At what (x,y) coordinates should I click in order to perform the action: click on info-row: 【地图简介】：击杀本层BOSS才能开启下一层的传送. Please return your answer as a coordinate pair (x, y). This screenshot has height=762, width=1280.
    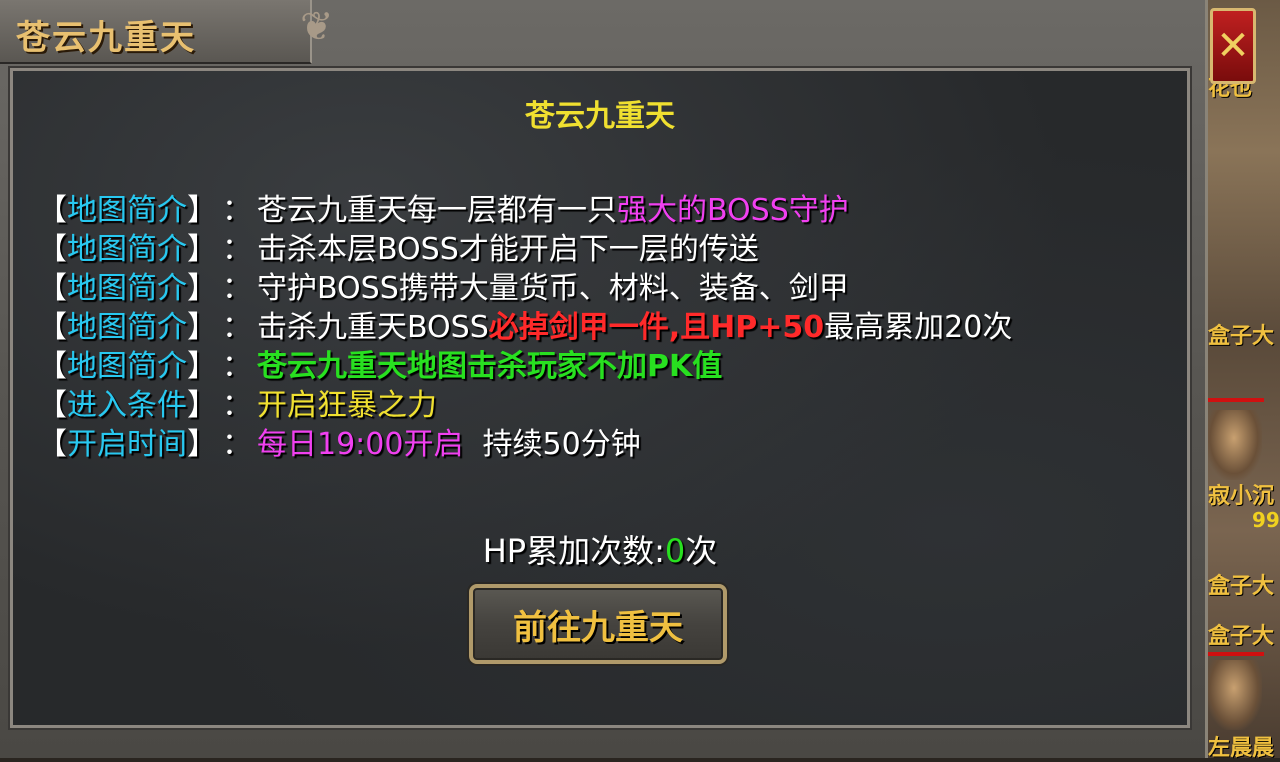
    Looking at the image, I should click on (524, 249).